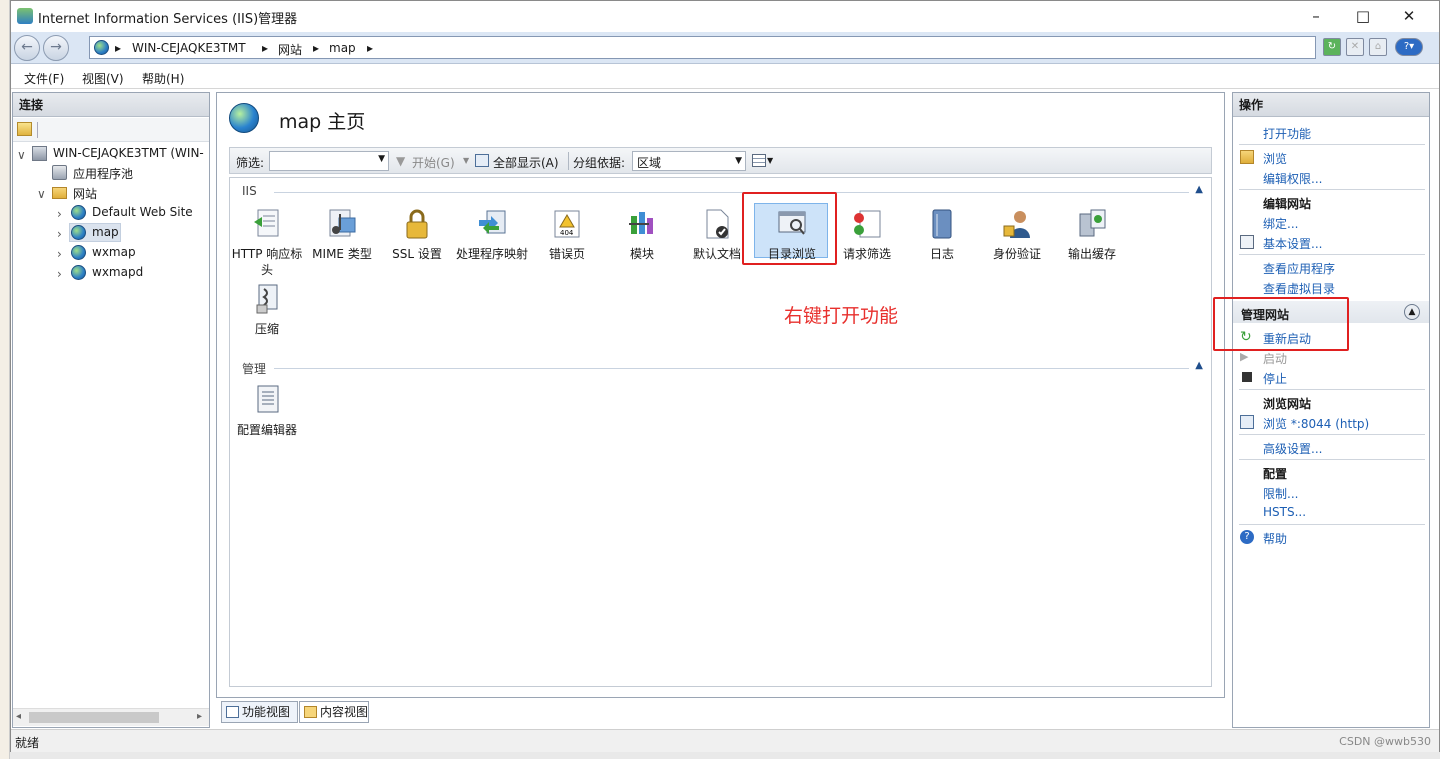  Describe the element at coordinates (290, 49) in the screenshot. I see `breadcrumb-sites: 网站` at that location.